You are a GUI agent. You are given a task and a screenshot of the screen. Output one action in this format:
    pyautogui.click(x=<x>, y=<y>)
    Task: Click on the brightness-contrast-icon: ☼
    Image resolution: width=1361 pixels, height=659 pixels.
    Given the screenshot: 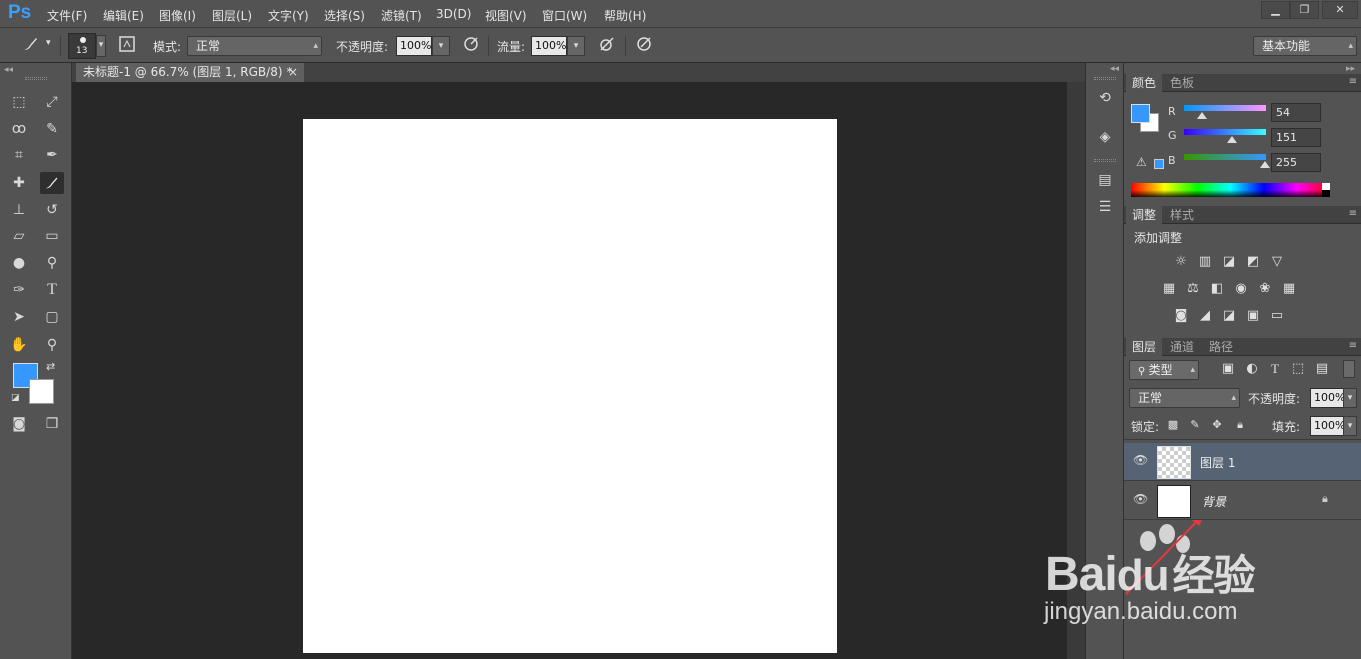 What is the action you would take?
    pyautogui.click(x=1181, y=262)
    